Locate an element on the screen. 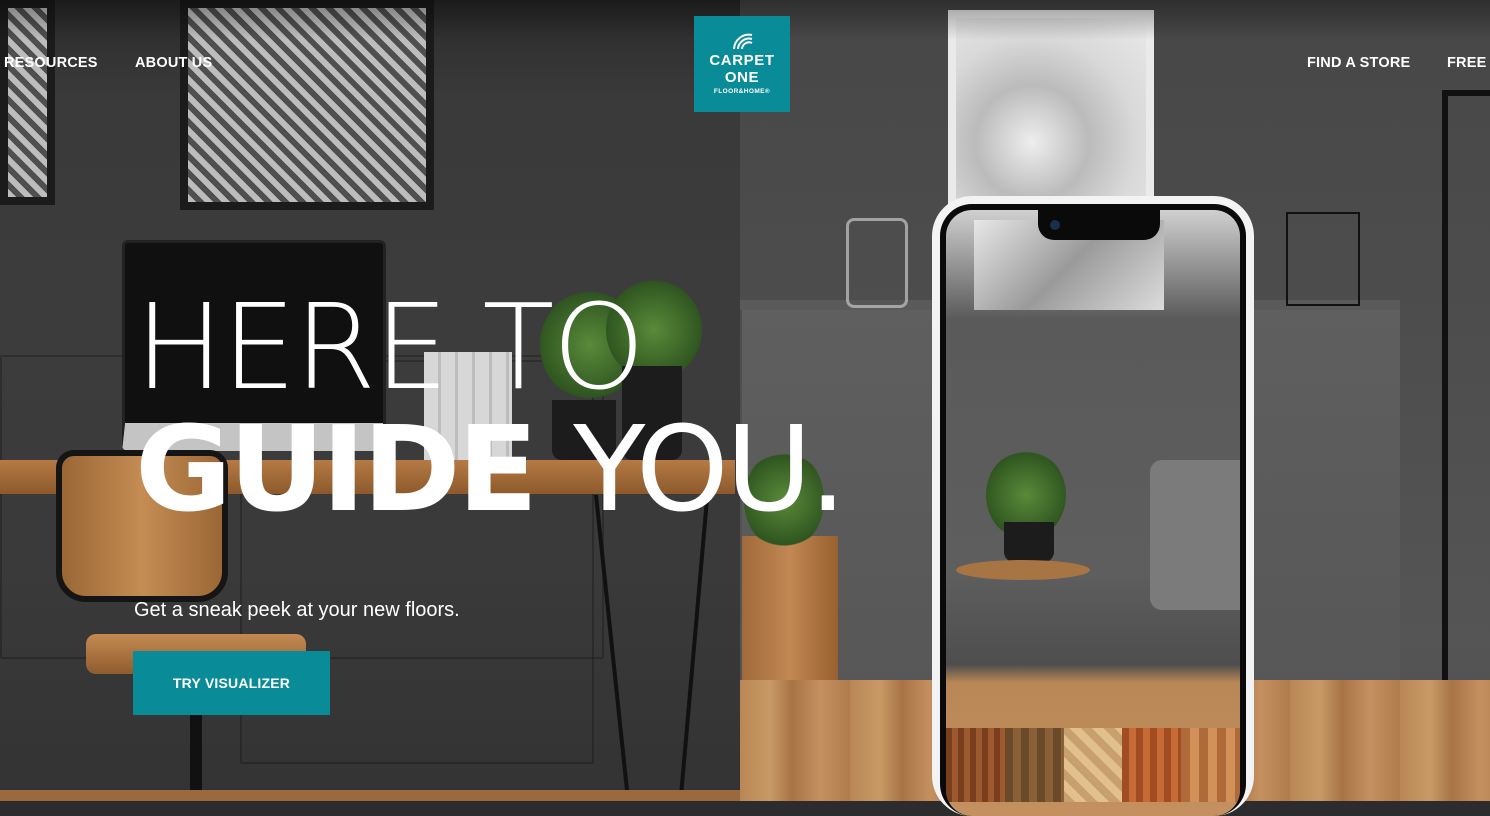 The width and height of the screenshot is (1490, 816). hero-heading-line1: HERE TO is located at coordinates (390, 347).